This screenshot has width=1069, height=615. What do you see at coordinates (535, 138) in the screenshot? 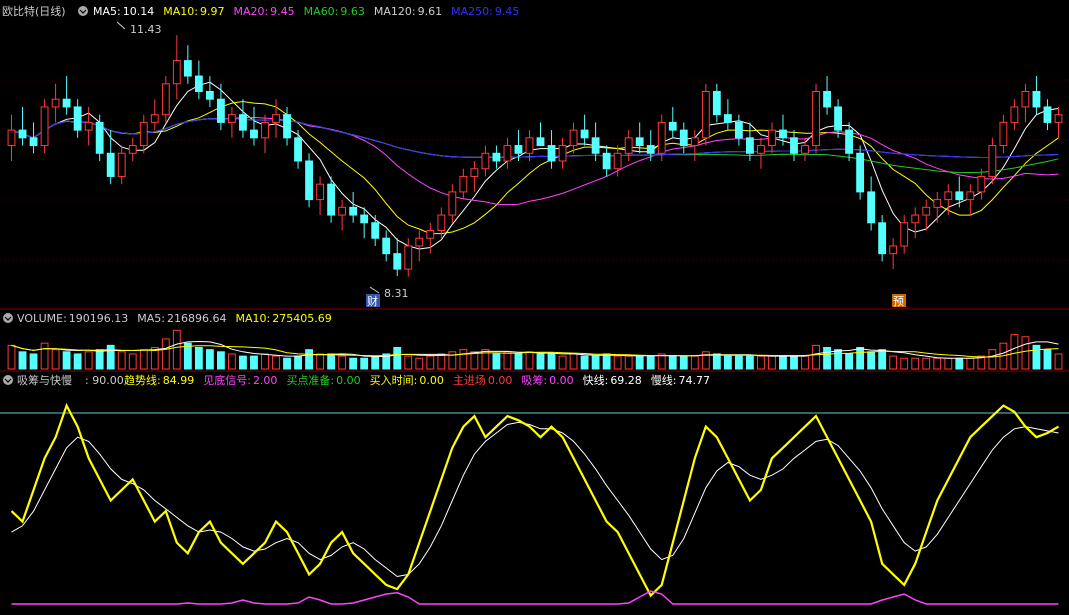
I see `ma120-line` at bounding box center [535, 138].